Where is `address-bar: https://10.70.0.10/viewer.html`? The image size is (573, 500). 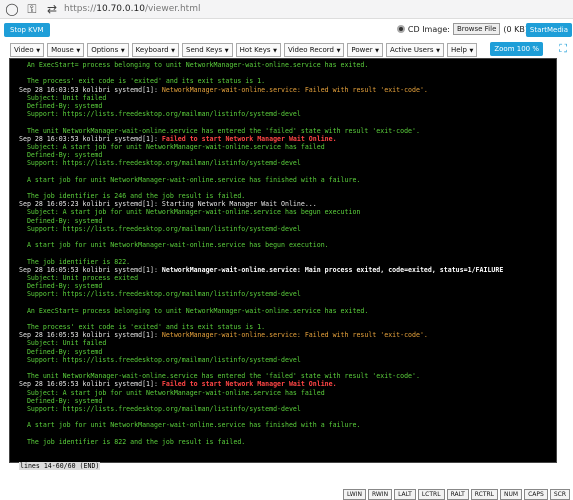
address-bar: https://10.70.0.10/viewer.html is located at coordinates (132, 9).